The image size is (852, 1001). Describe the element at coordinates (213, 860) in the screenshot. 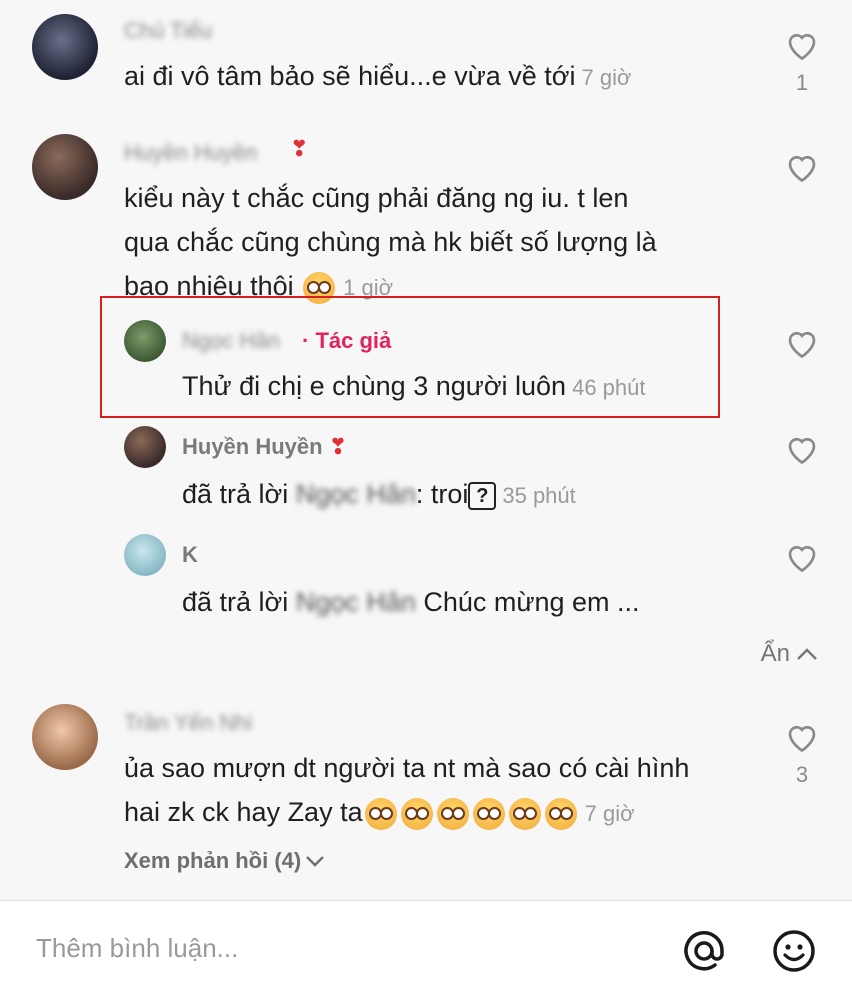

I see `view-replies-label: Xem phản hồi (4)` at that location.